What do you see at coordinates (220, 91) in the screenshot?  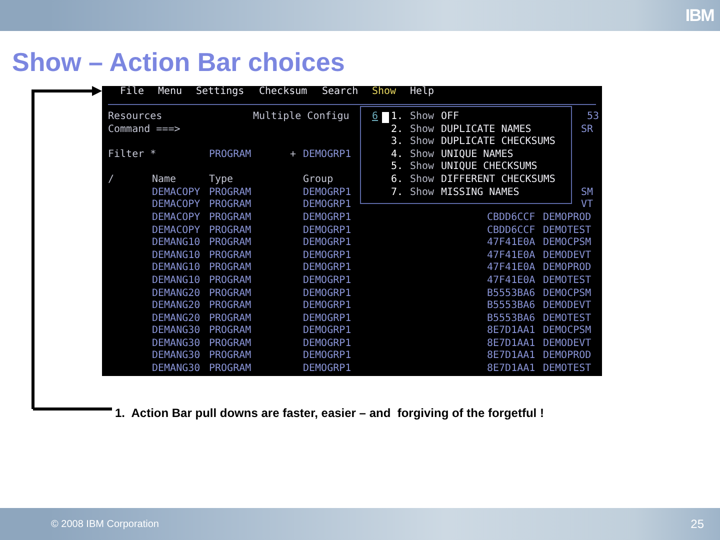 I see `menu-item: Settings` at bounding box center [220, 91].